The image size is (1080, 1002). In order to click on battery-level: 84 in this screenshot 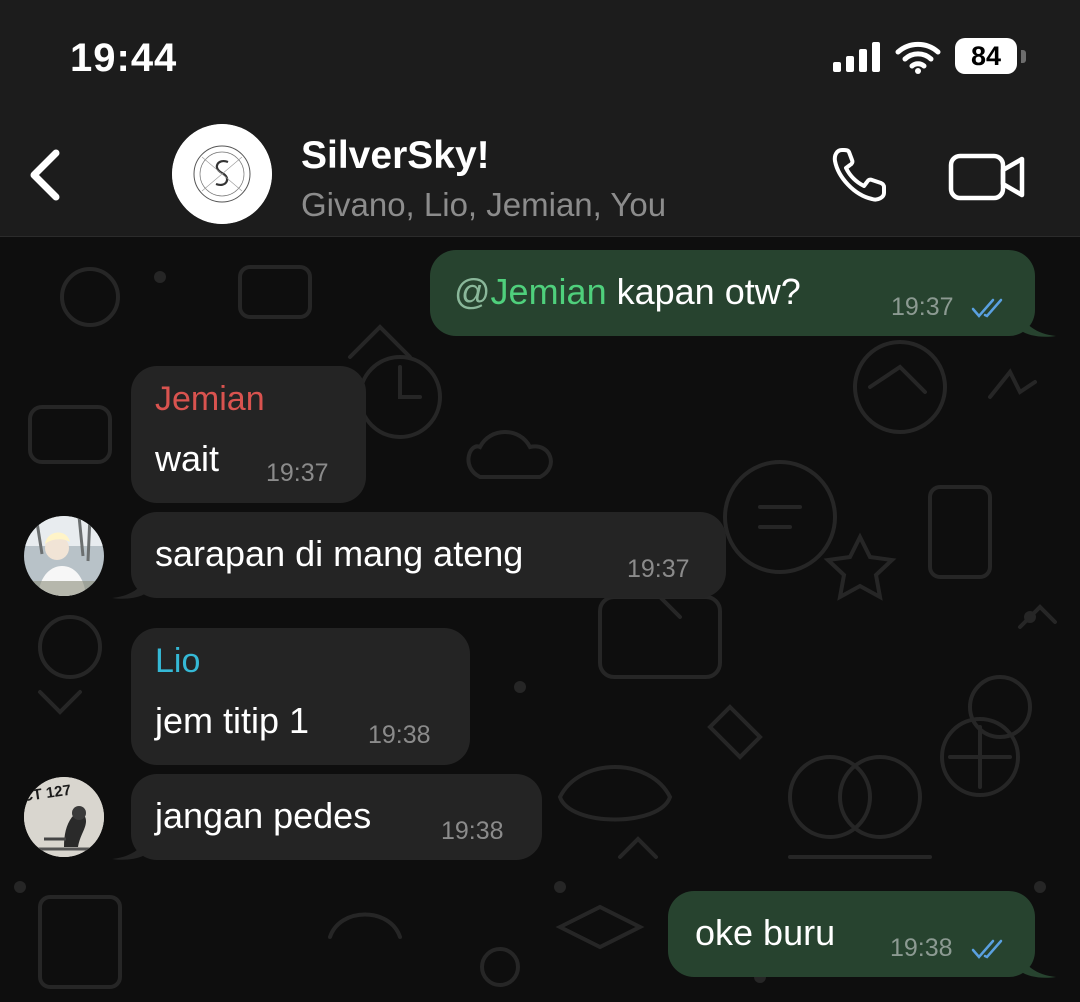, I will do `click(986, 55)`.